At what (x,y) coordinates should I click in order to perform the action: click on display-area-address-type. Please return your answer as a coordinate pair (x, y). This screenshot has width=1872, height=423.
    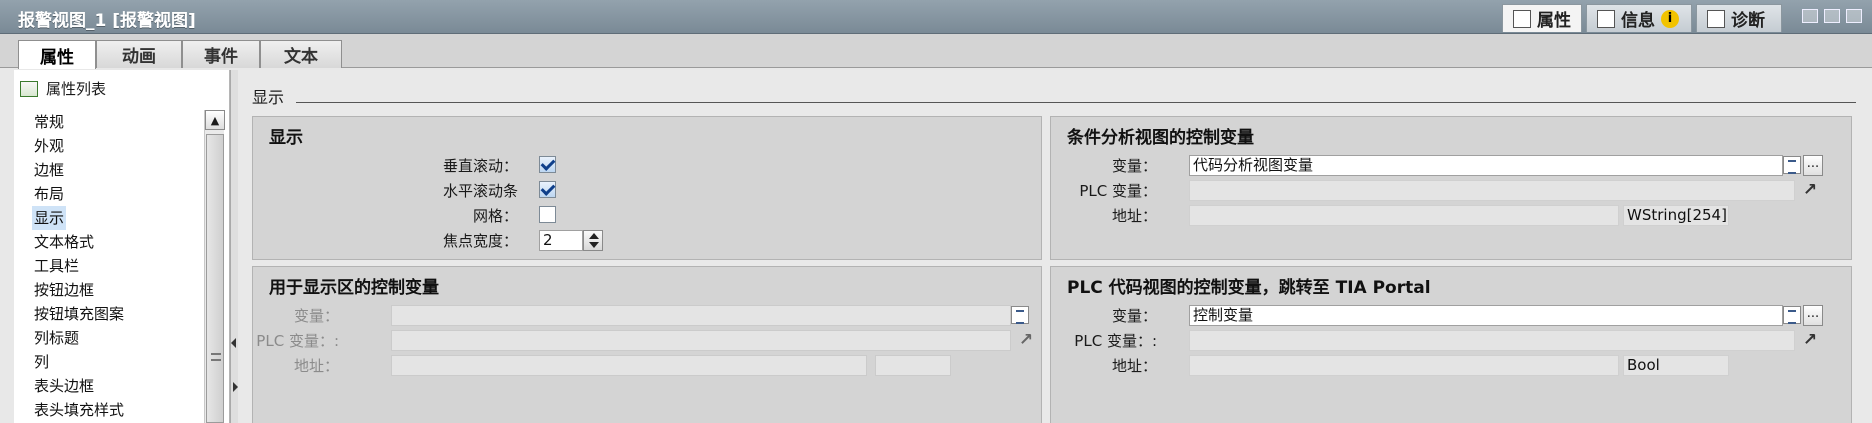
    Looking at the image, I should click on (913, 365).